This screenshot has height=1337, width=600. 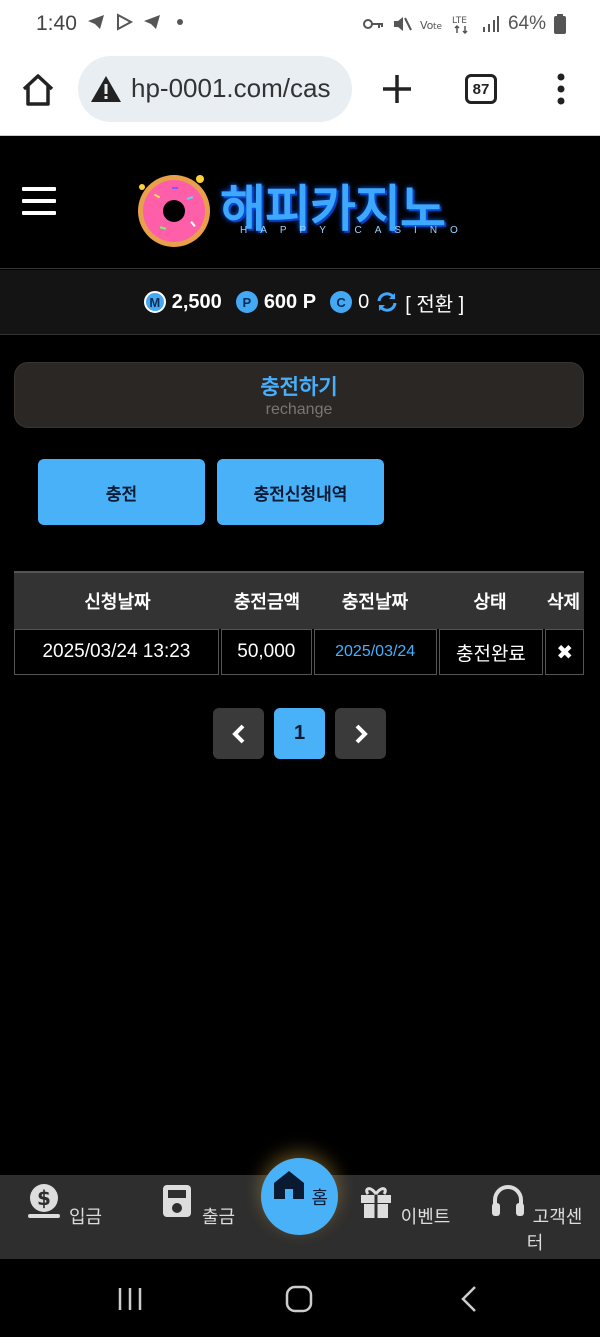 What do you see at coordinates (402, 24) in the screenshot?
I see `mute-icon` at bounding box center [402, 24].